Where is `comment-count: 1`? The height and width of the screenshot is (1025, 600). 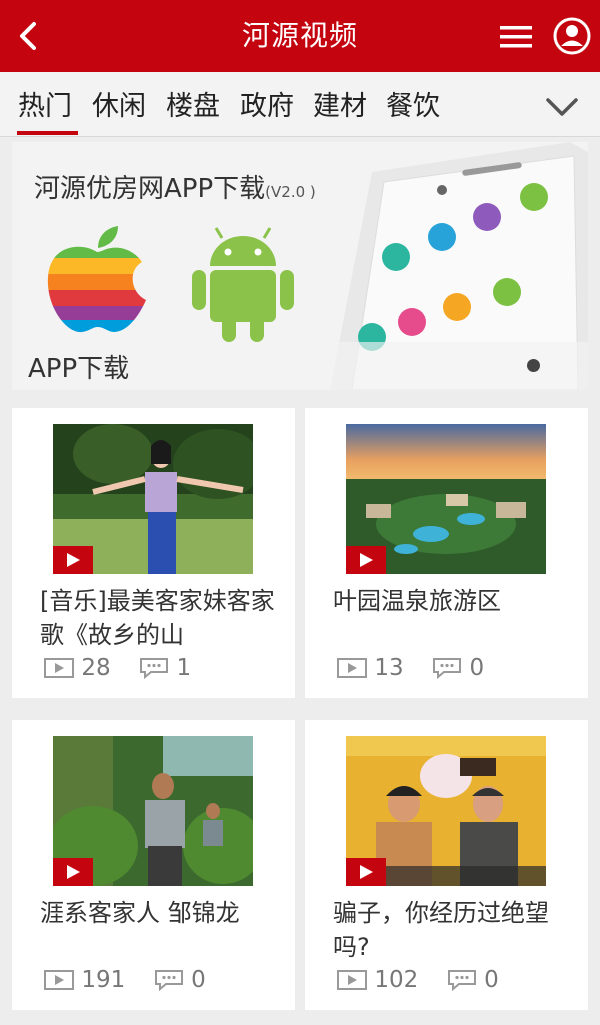 comment-count: 1 is located at coordinates (184, 667).